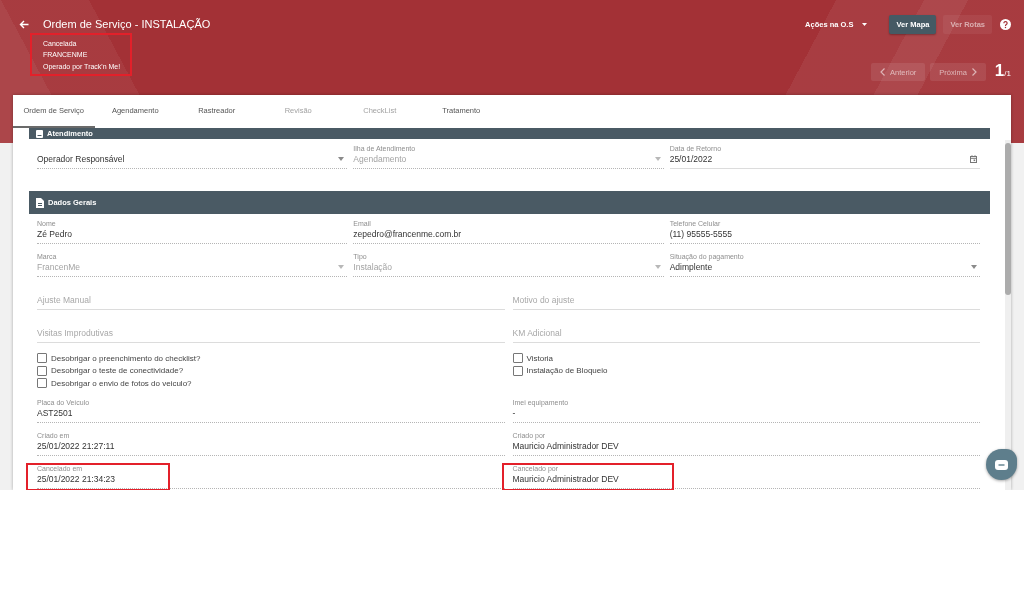  I want to click on checkbox-label: Instalação de Bloqueio, so click(567, 371).